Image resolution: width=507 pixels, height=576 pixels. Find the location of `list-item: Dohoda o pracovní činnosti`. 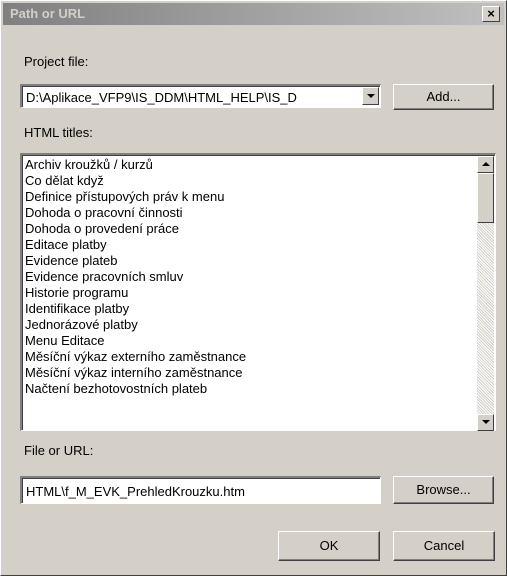

list-item: Dohoda o pracovní činnosti is located at coordinates (184, 213).